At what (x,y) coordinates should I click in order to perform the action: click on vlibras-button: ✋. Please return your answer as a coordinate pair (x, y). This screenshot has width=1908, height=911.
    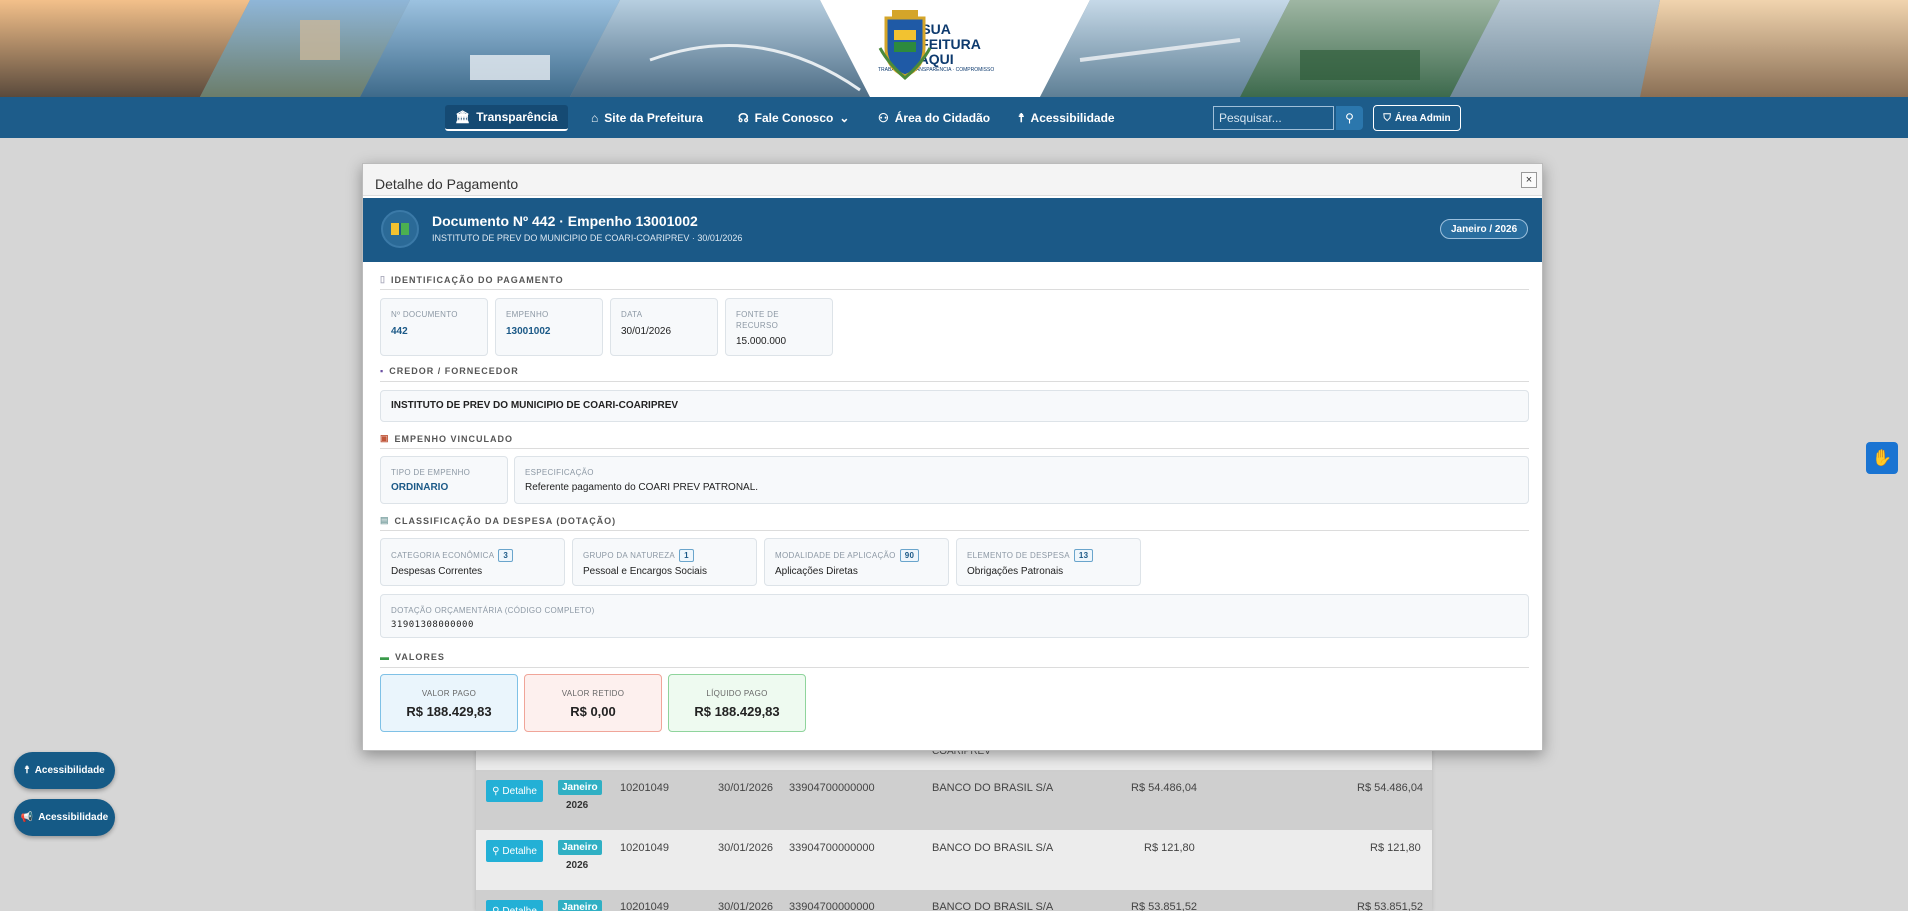
    Looking at the image, I should click on (1882, 458).